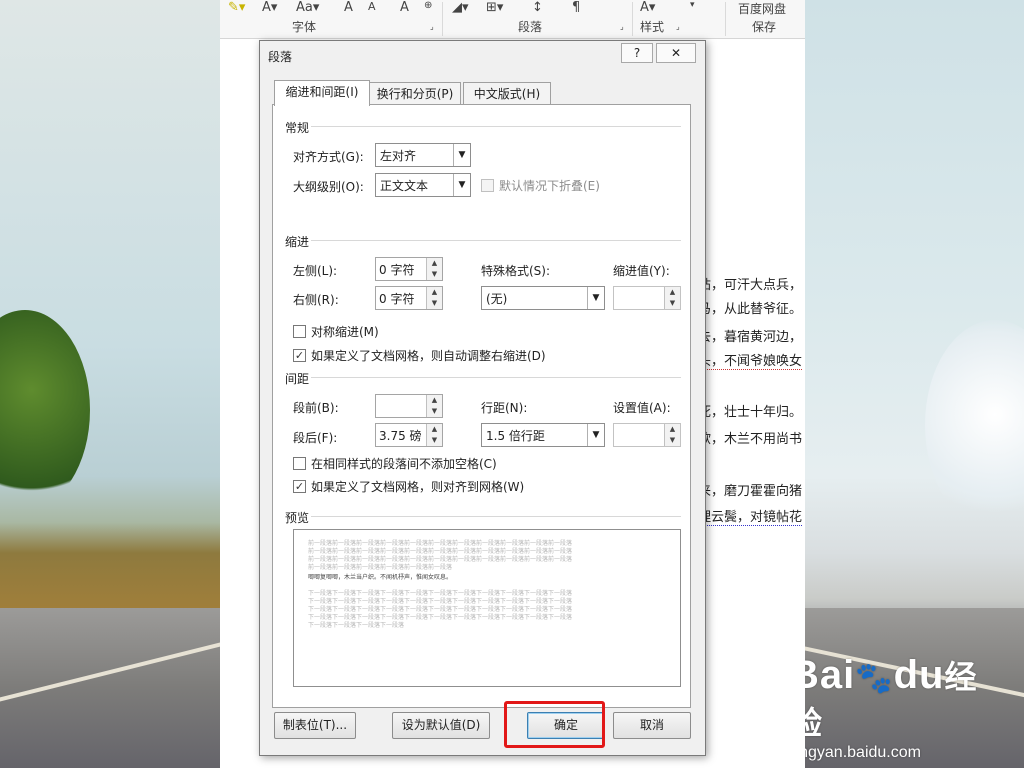 The width and height of the screenshot is (1024, 768). What do you see at coordinates (762, 8) in the screenshot?
I see `baidu-netdisk-save: 百度网盘` at bounding box center [762, 8].